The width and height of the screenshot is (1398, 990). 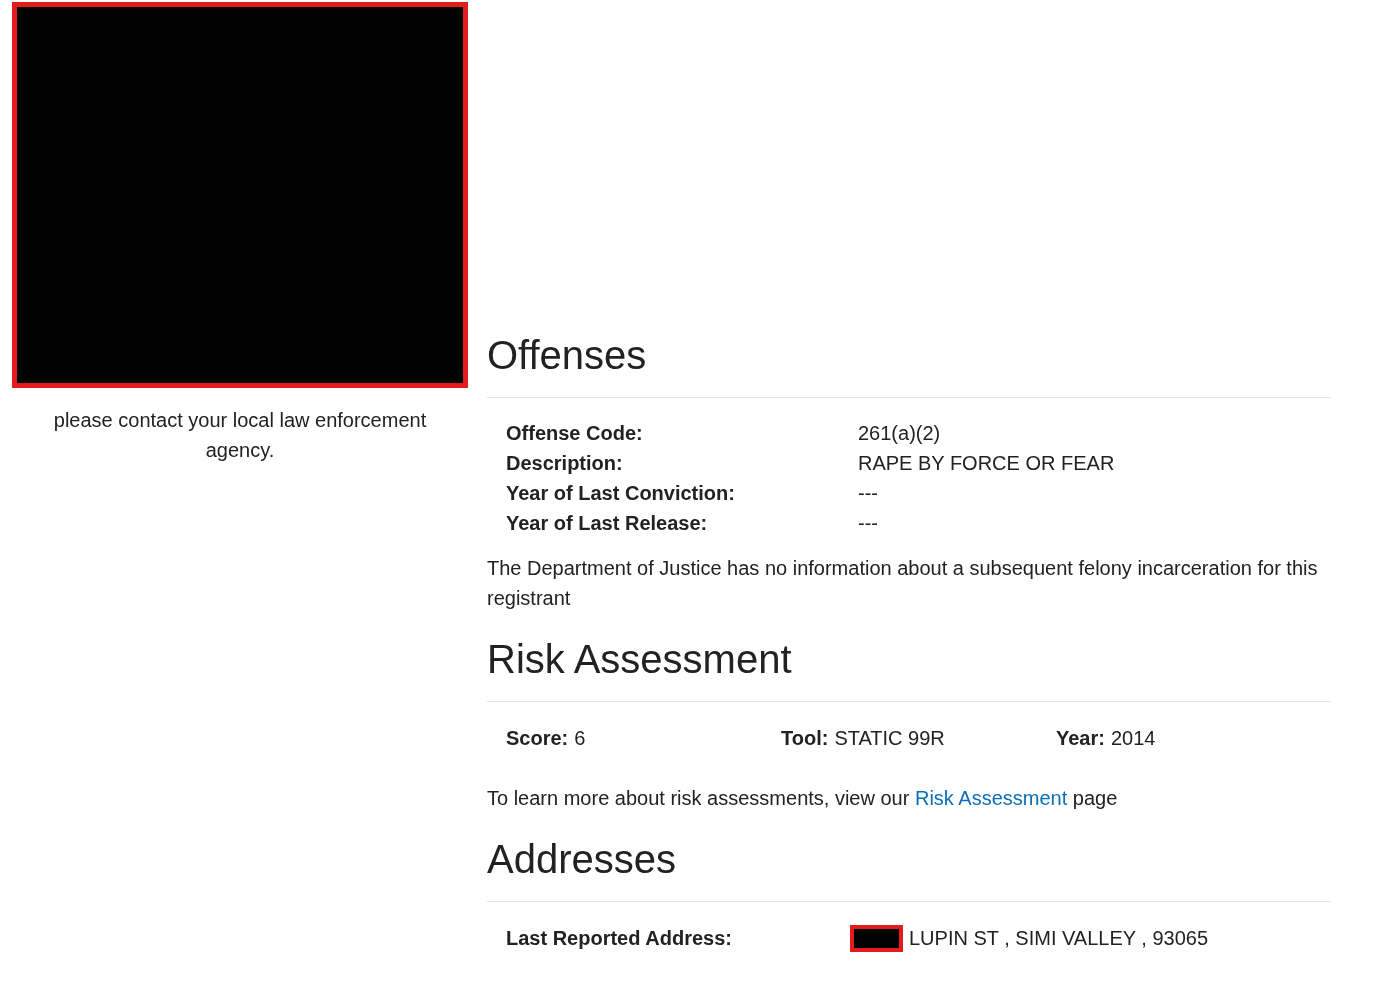 What do you see at coordinates (639, 659) in the screenshot?
I see `section-heading: Risk Assessment` at bounding box center [639, 659].